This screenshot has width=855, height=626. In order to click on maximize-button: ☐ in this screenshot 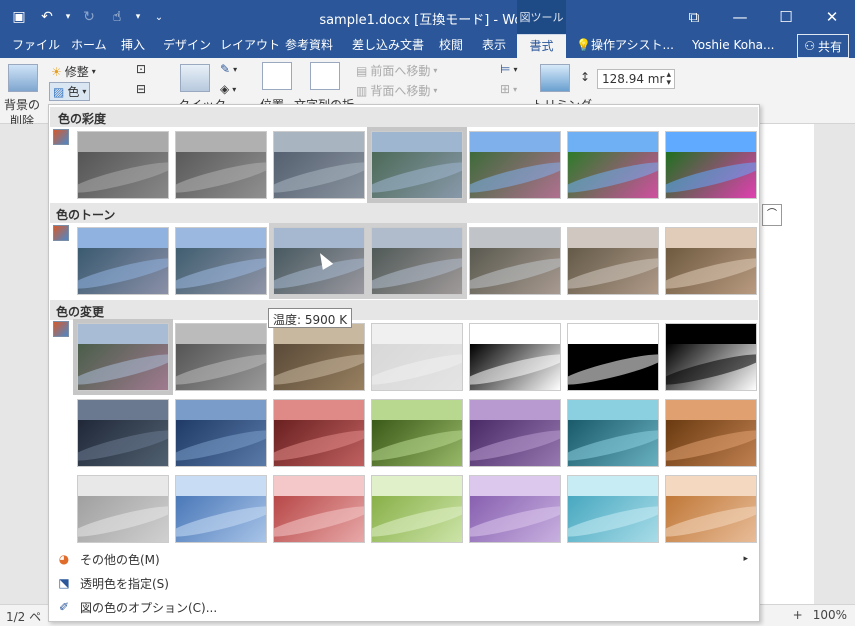, I will do `click(786, 17)`.